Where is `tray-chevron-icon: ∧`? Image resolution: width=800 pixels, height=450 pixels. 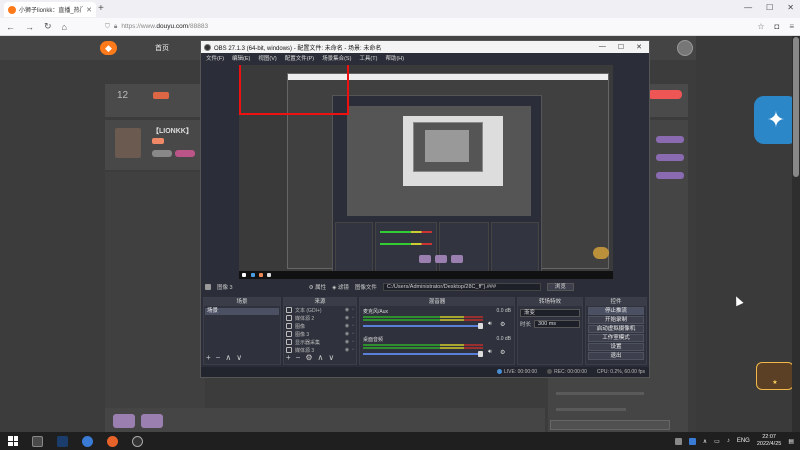 tray-chevron-icon: ∧ is located at coordinates (705, 441).